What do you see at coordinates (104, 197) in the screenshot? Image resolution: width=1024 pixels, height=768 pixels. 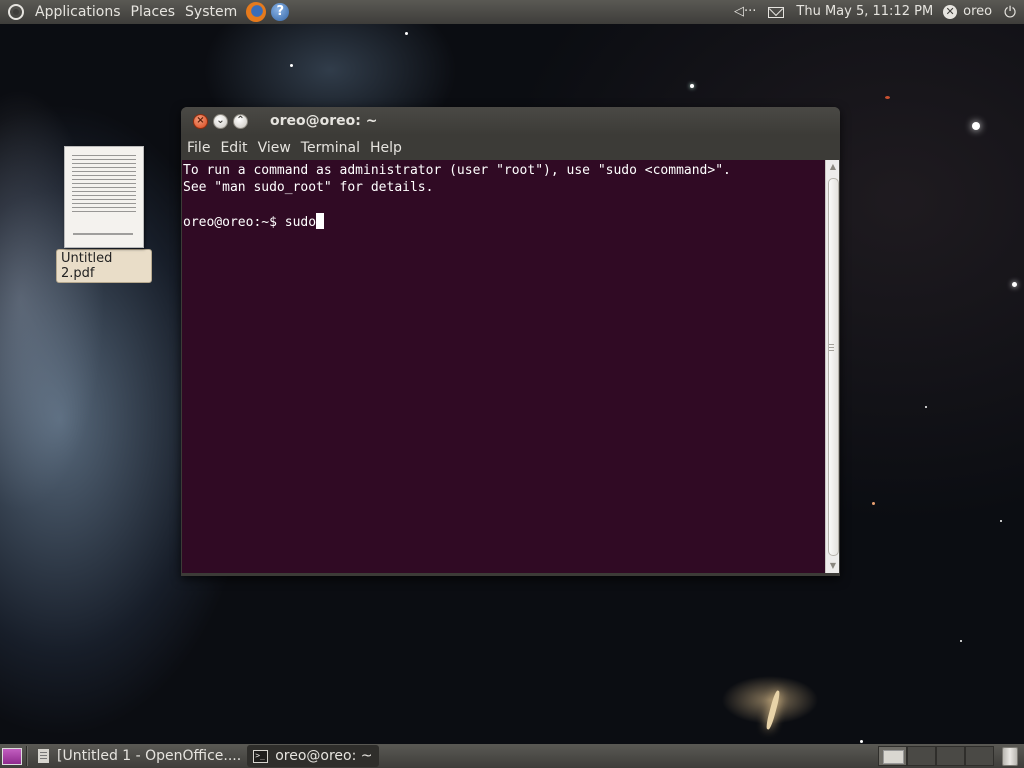 I see `pdf-document-icon` at bounding box center [104, 197].